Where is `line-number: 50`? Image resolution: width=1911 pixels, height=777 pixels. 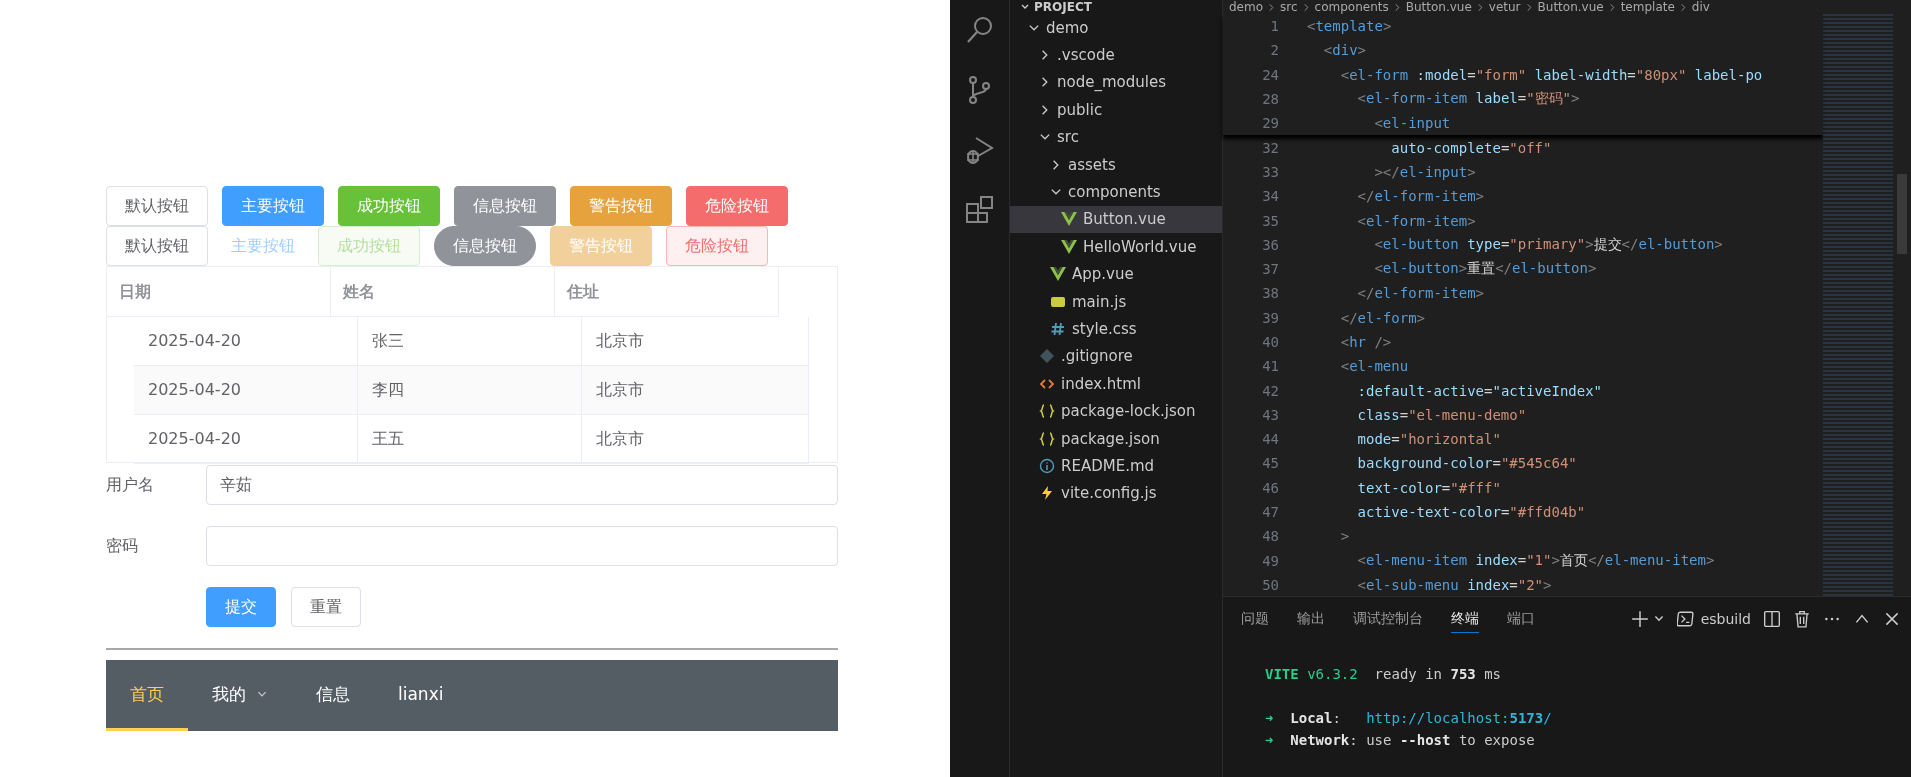
line-number: 50 is located at coordinates (1270, 584).